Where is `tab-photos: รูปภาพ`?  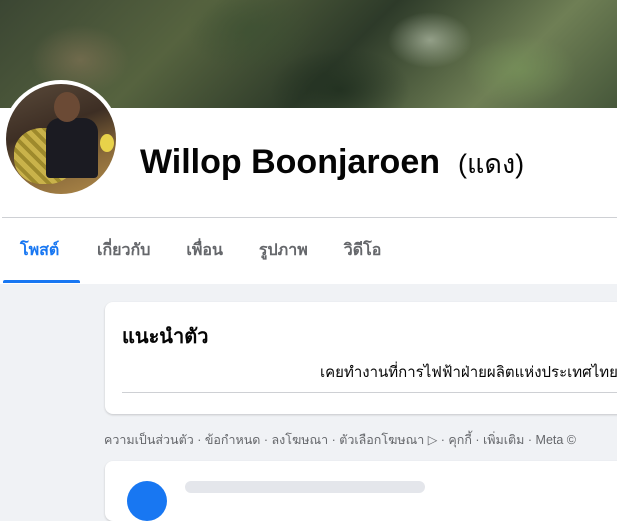 tab-photos: รูปภาพ is located at coordinates (283, 251).